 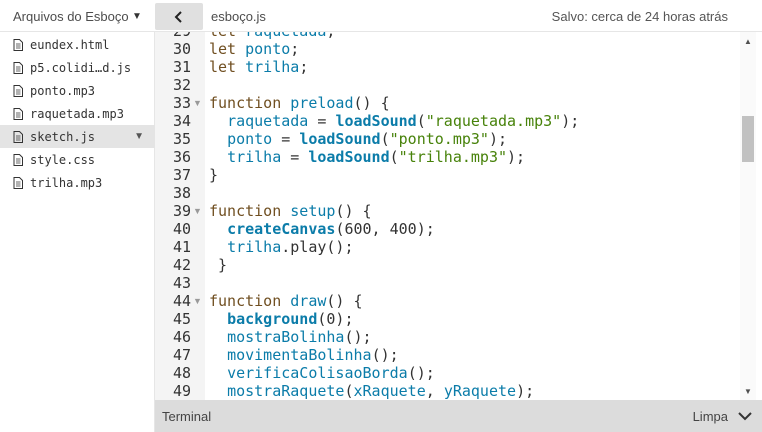 I want to click on line-number: 33, so click(x=181, y=103).